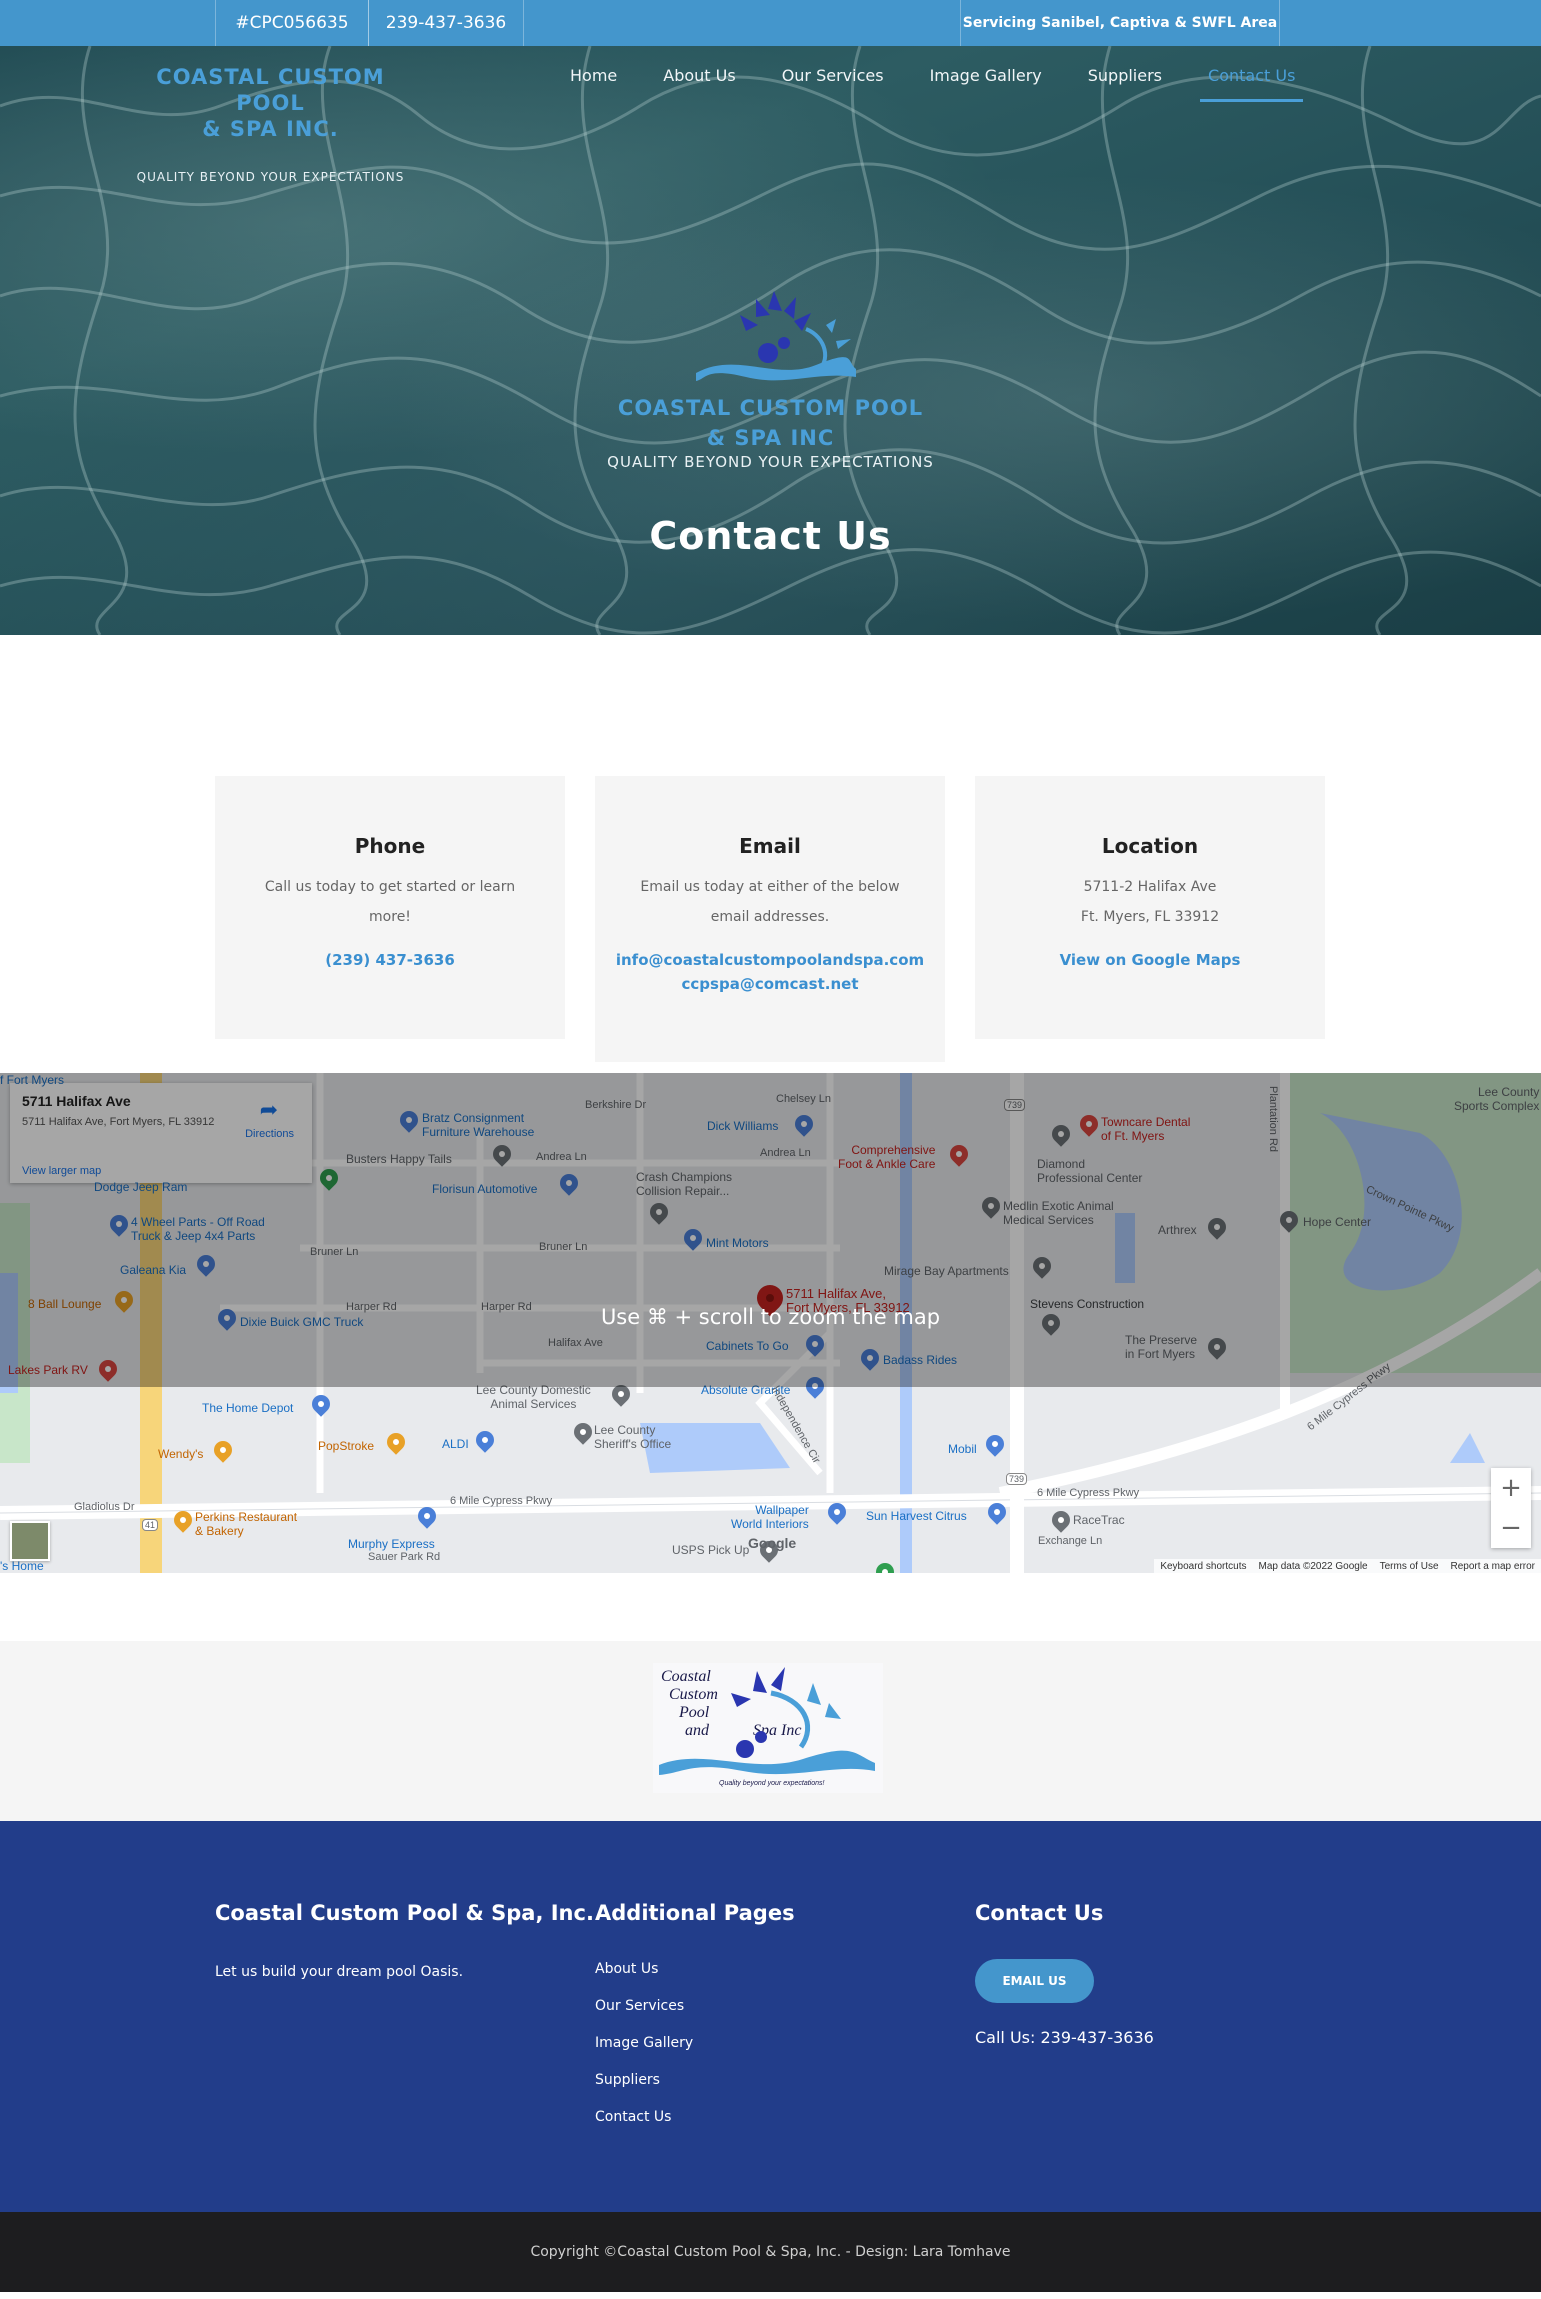 The width and height of the screenshot is (1541, 2299). I want to click on map-data-text: Map data ©2022 Google, so click(1313, 1566).